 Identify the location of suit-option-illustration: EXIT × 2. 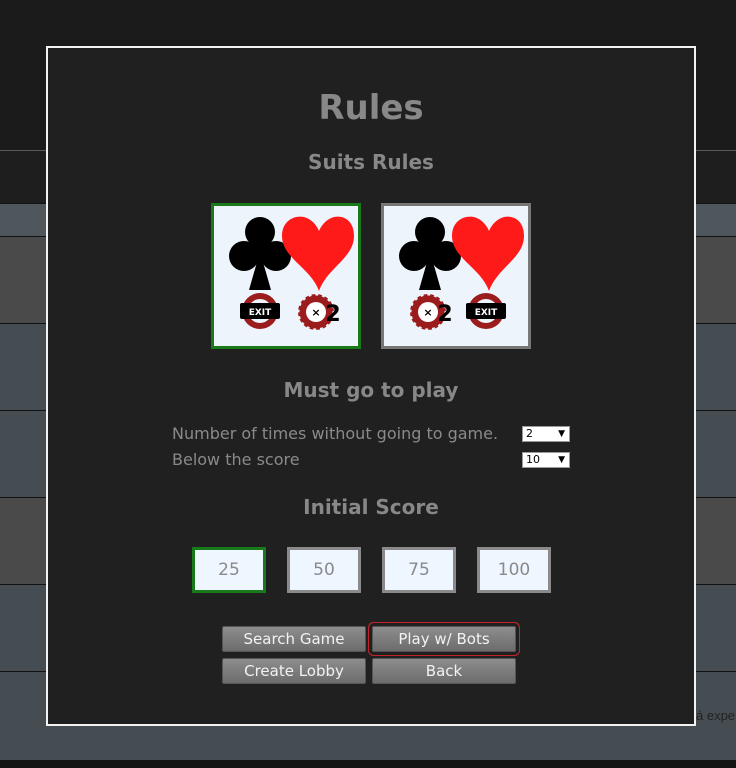
(291, 274).